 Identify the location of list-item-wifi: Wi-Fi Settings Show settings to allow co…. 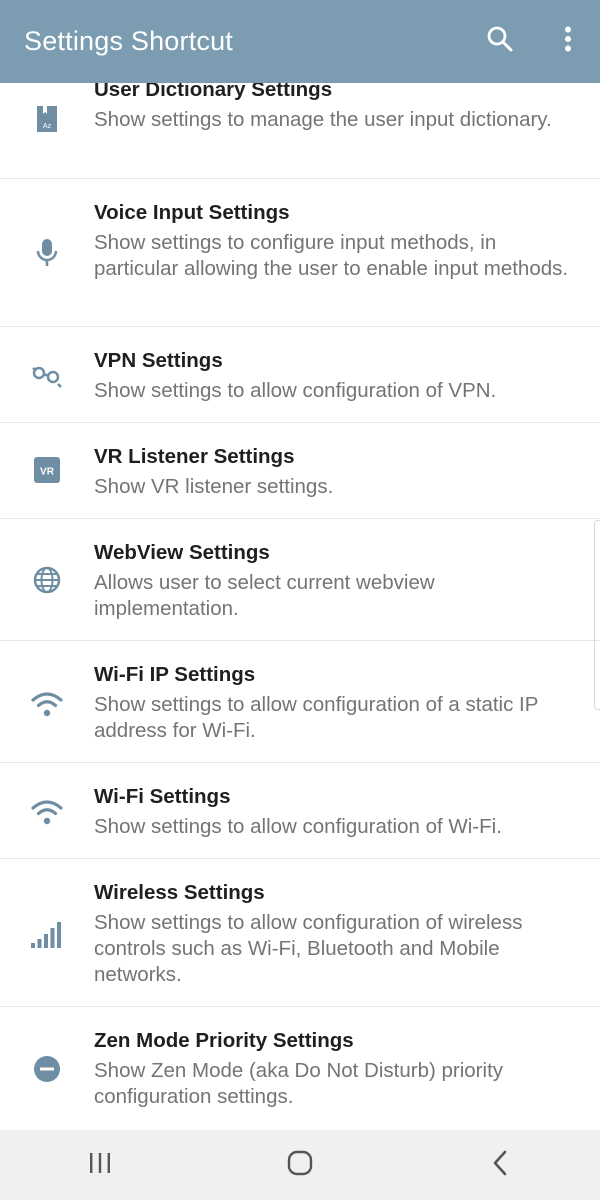
(300, 811).